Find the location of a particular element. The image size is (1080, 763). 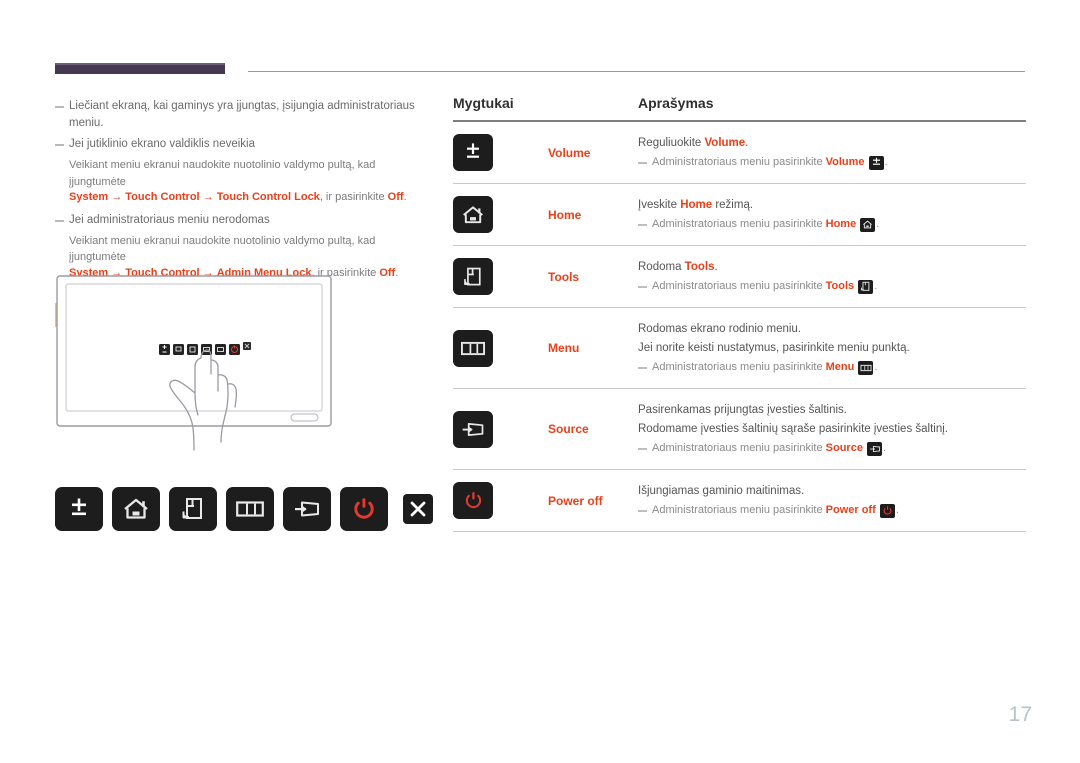

source-button-thumb is located at coordinates (473, 429).